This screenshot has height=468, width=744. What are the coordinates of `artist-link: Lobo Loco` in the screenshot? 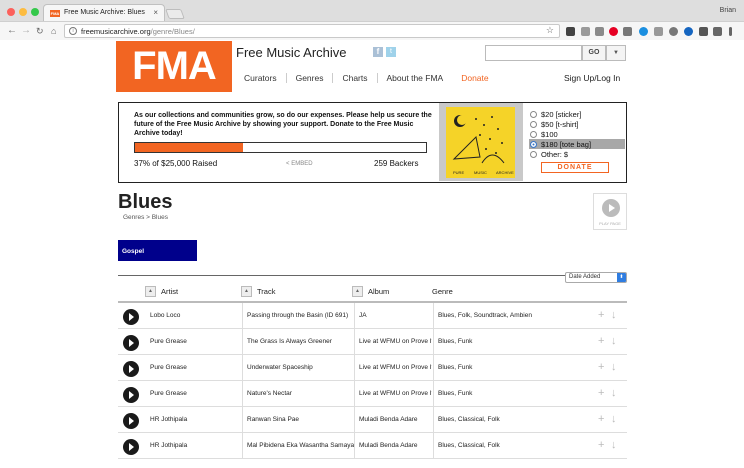 It's located at (195, 316).